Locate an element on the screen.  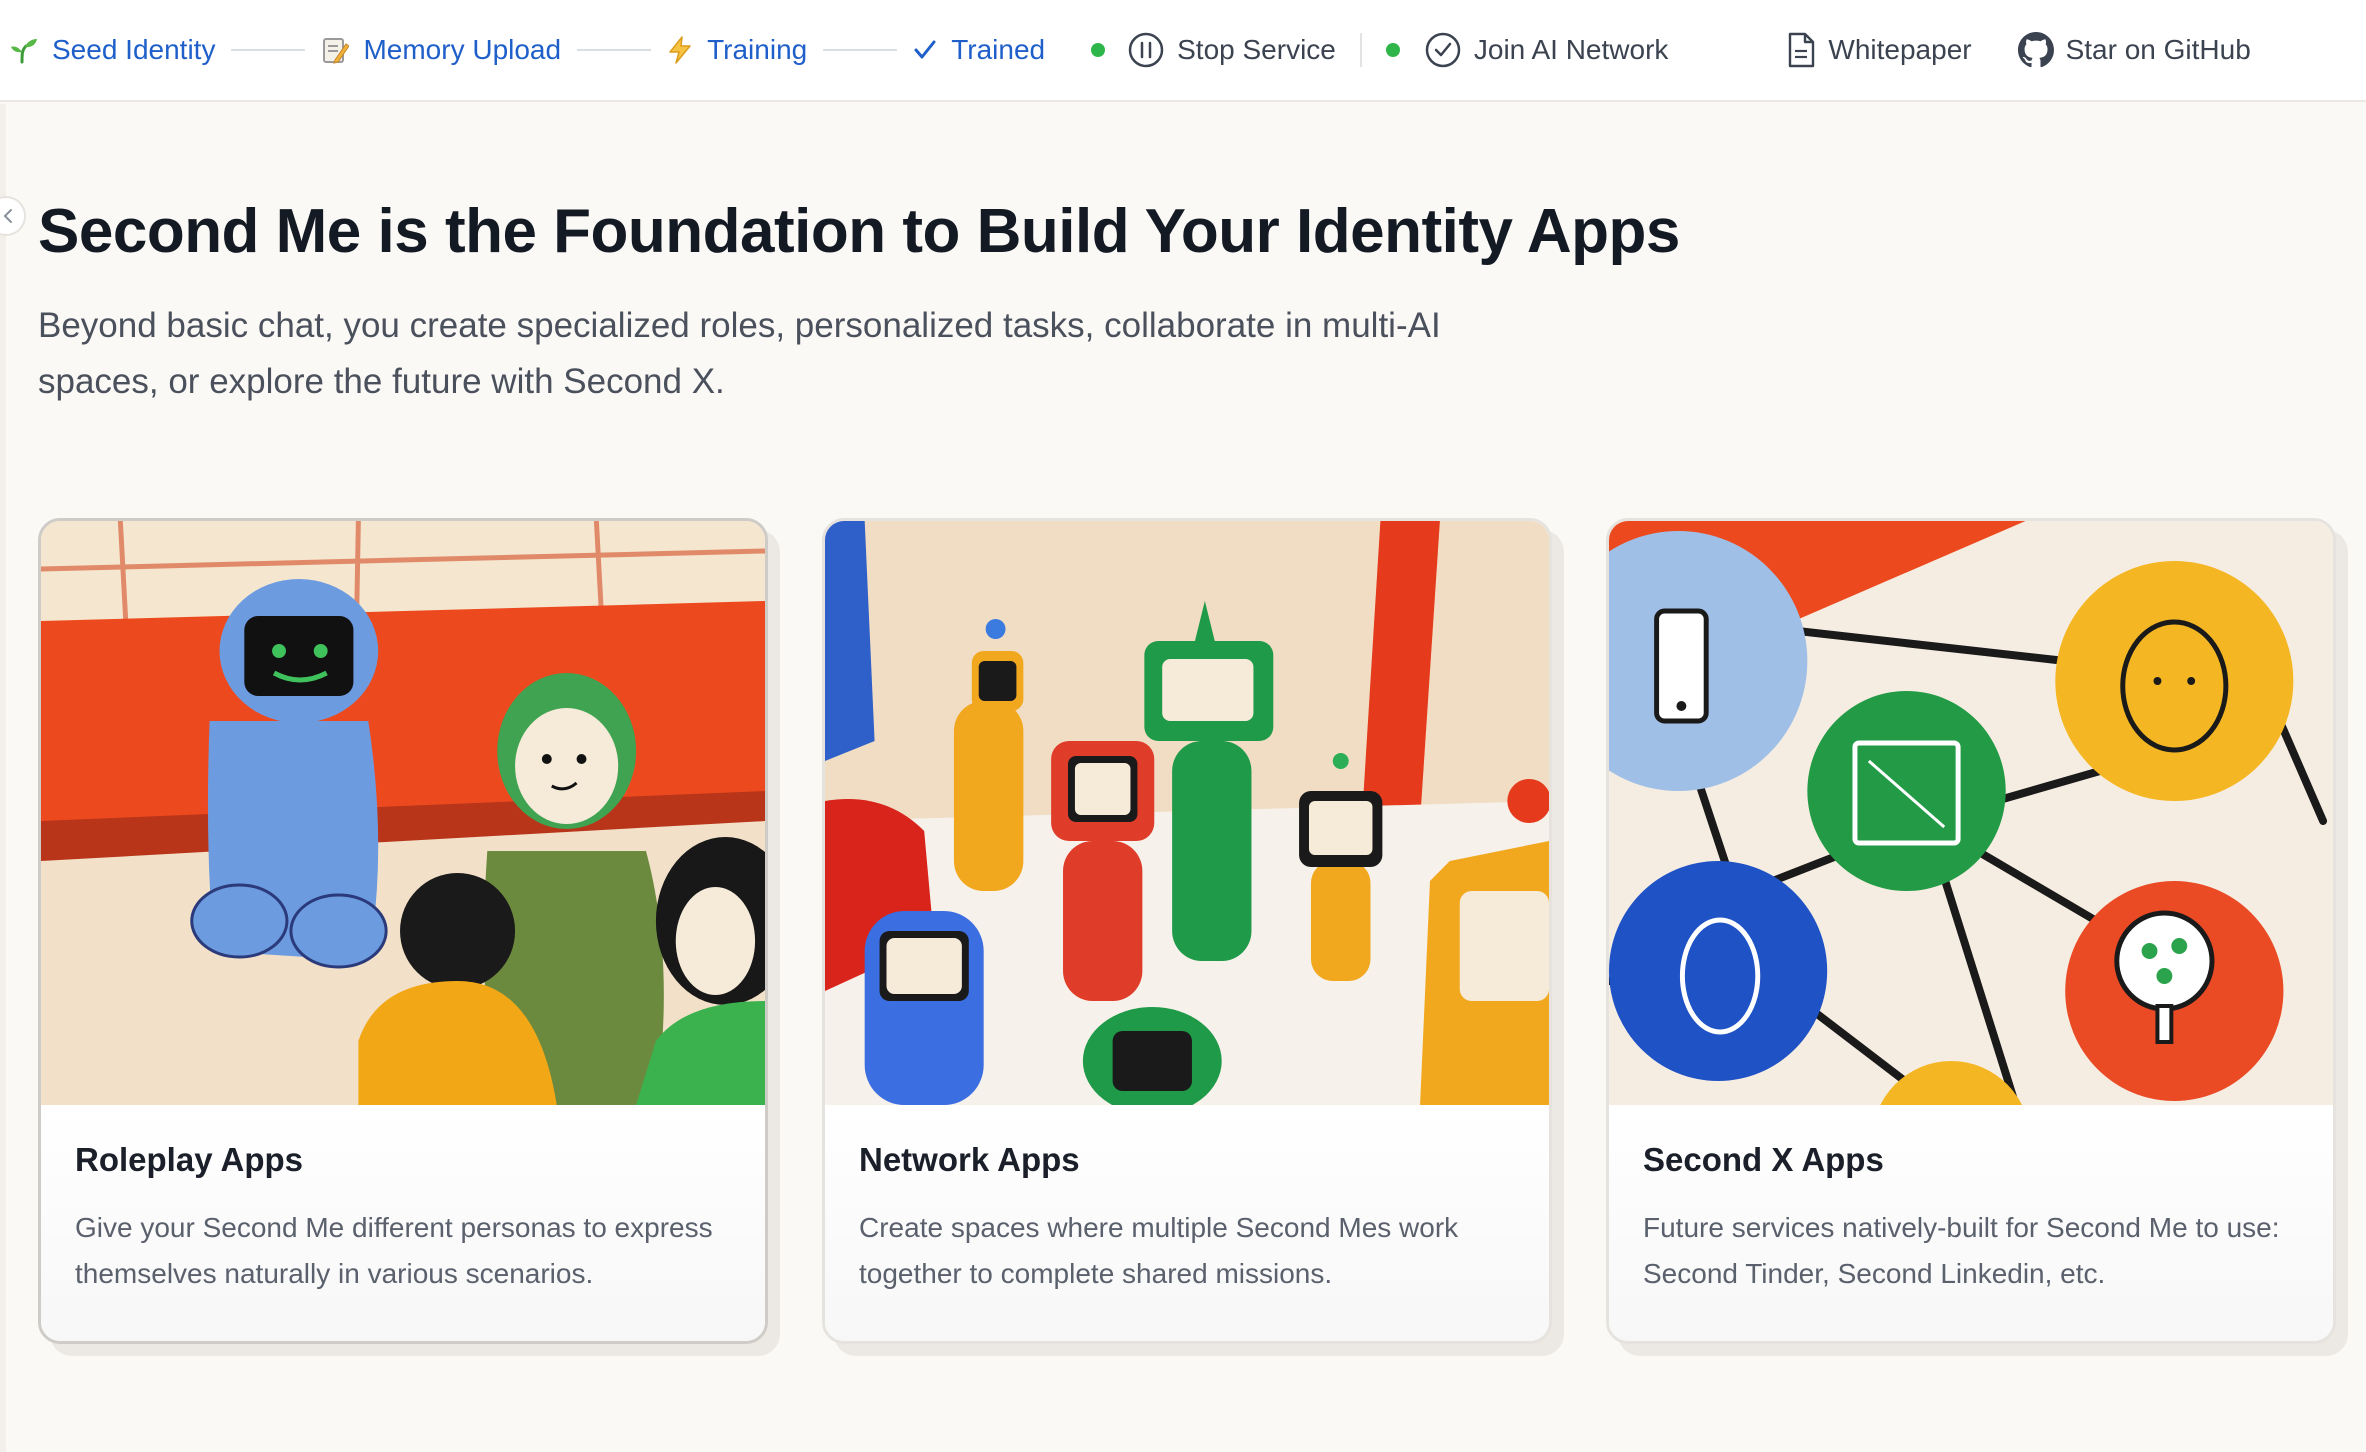
whitepaper-link: Whitepaper is located at coordinates (1879, 50).